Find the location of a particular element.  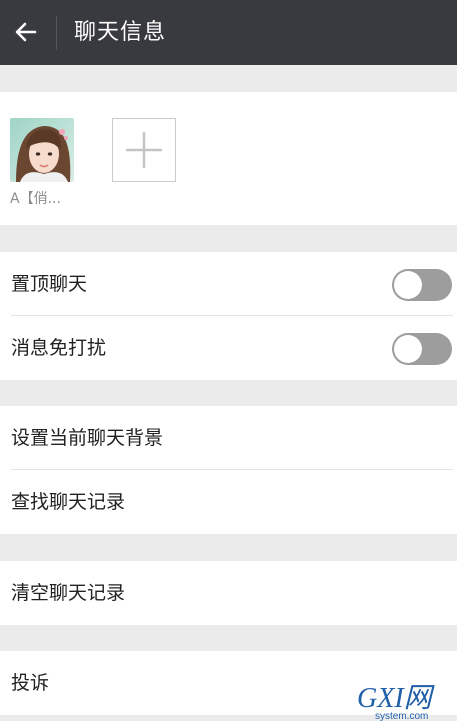

clear-section: 清空聊天记录 is located at coordinates (228, 593).